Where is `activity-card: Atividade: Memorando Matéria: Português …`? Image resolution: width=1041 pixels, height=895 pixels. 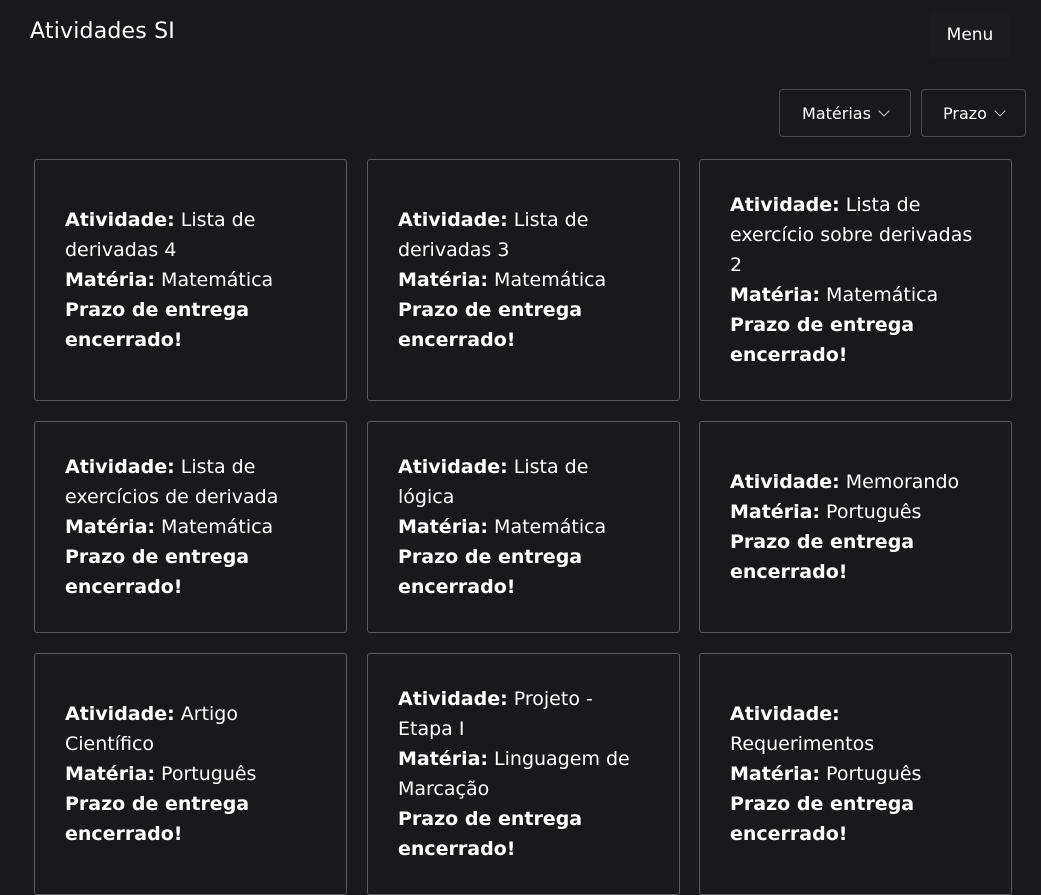 activity-card: Atividade: Memorando Matéria: Português … is located at coordinates (855, 527).